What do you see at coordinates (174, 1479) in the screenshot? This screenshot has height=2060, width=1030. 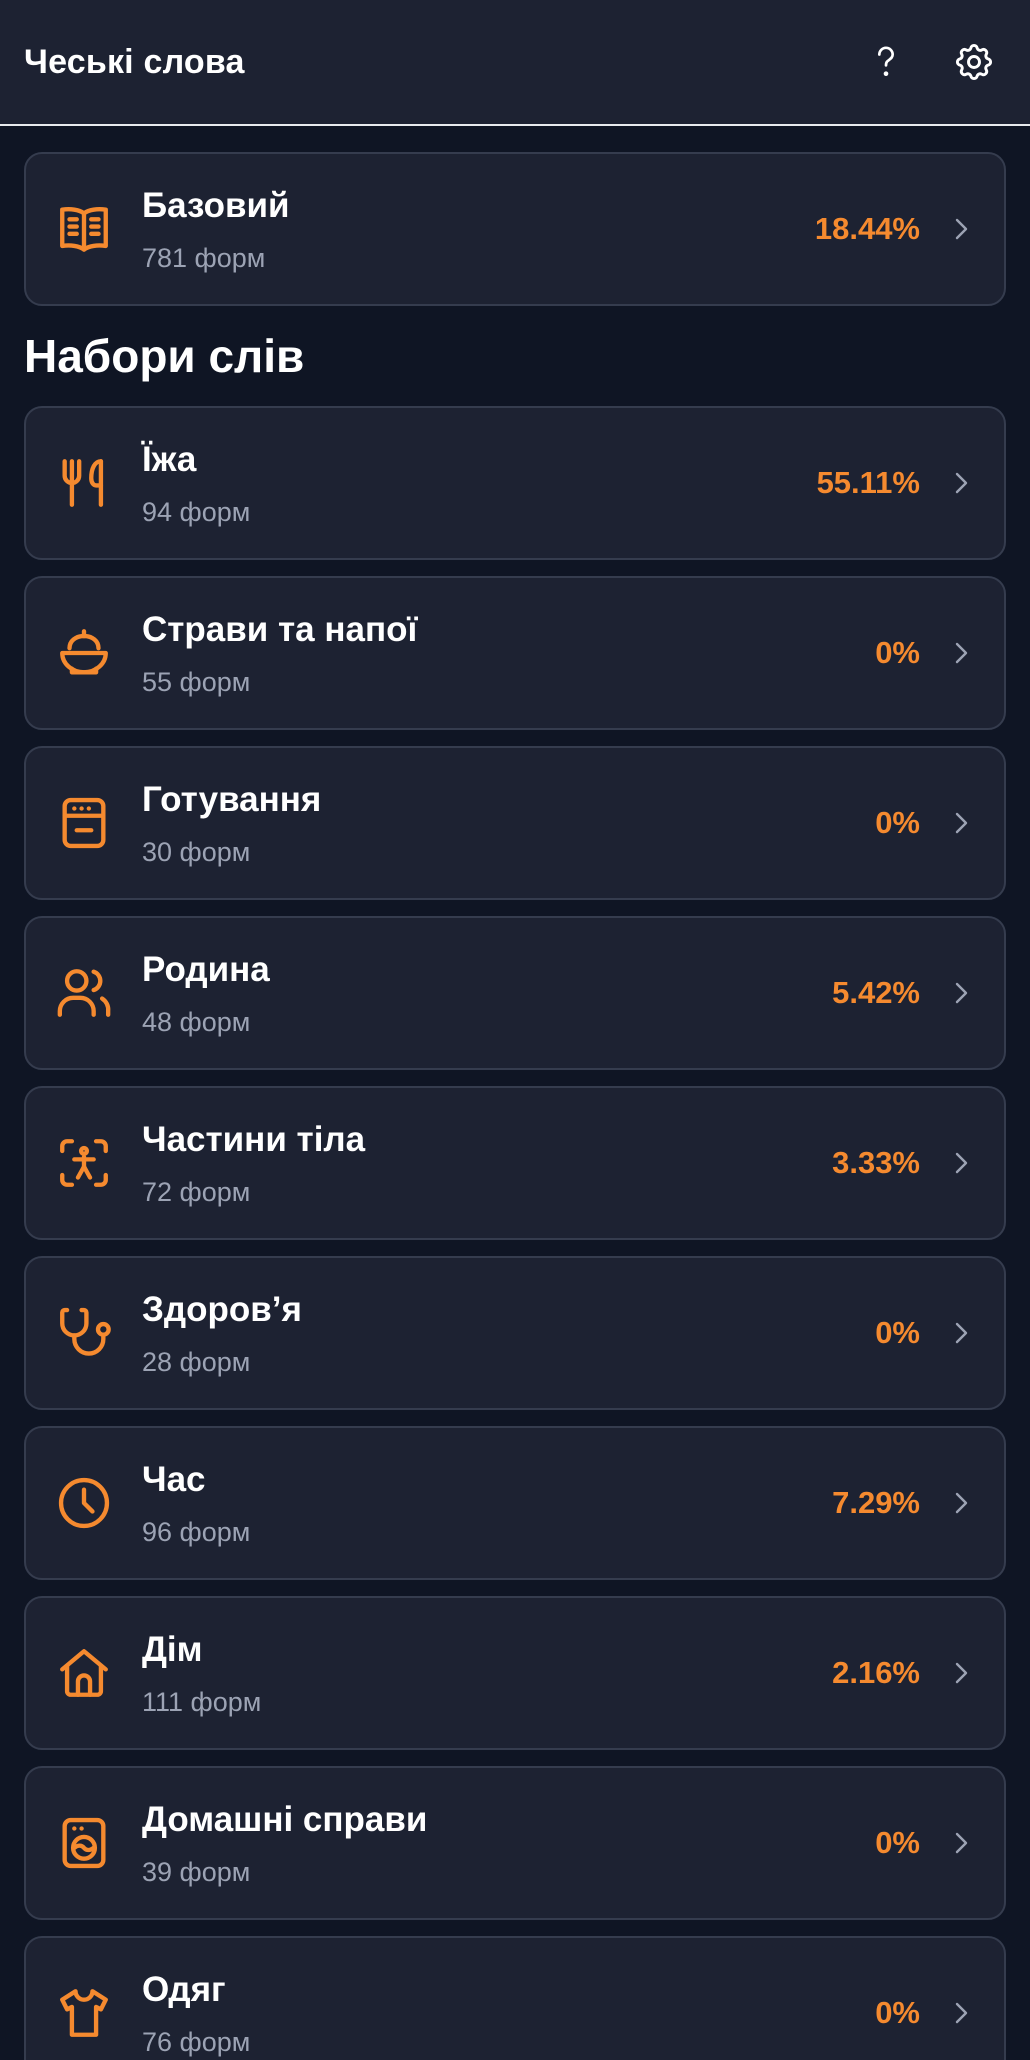 I see `set-title: Час` at bounding box center [174, 1479].